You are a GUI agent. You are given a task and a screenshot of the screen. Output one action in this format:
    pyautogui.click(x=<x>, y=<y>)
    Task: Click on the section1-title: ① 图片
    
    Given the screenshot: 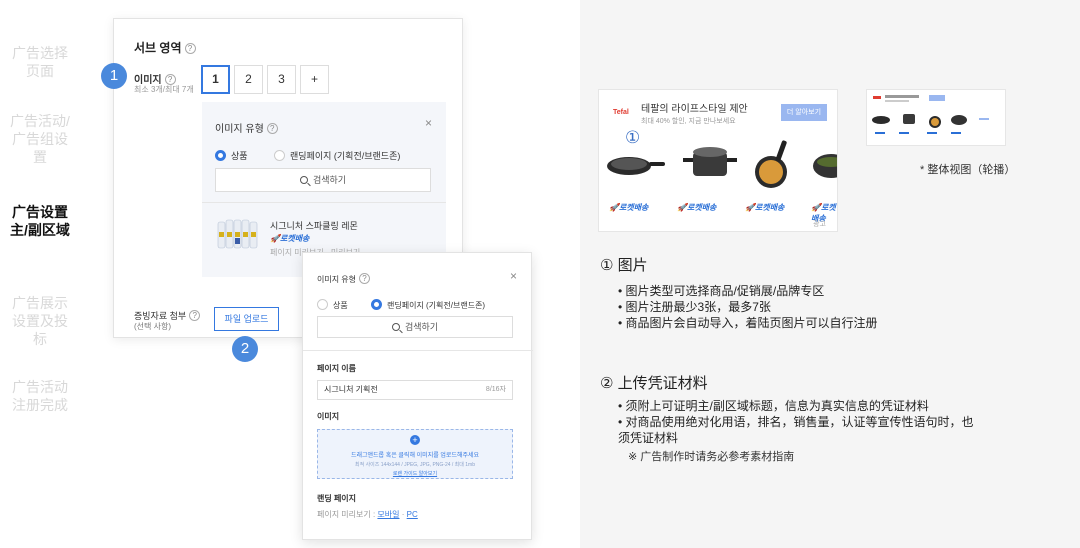 What is the action you would take?
    pyautogui.click(x=624, y=265)
    